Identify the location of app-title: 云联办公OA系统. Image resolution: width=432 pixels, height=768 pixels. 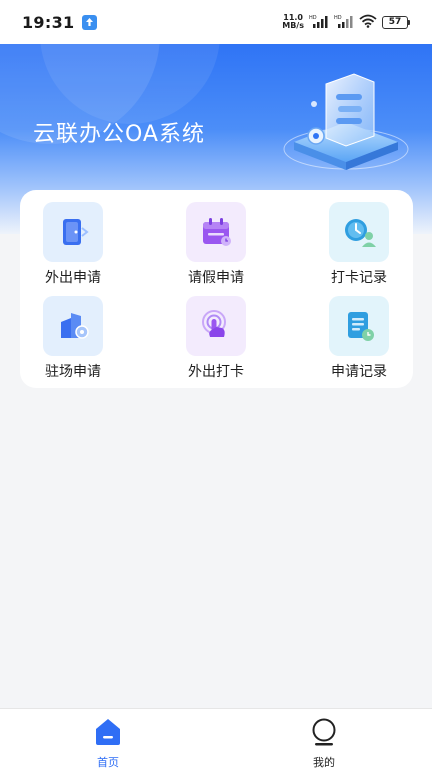
(119, 134).